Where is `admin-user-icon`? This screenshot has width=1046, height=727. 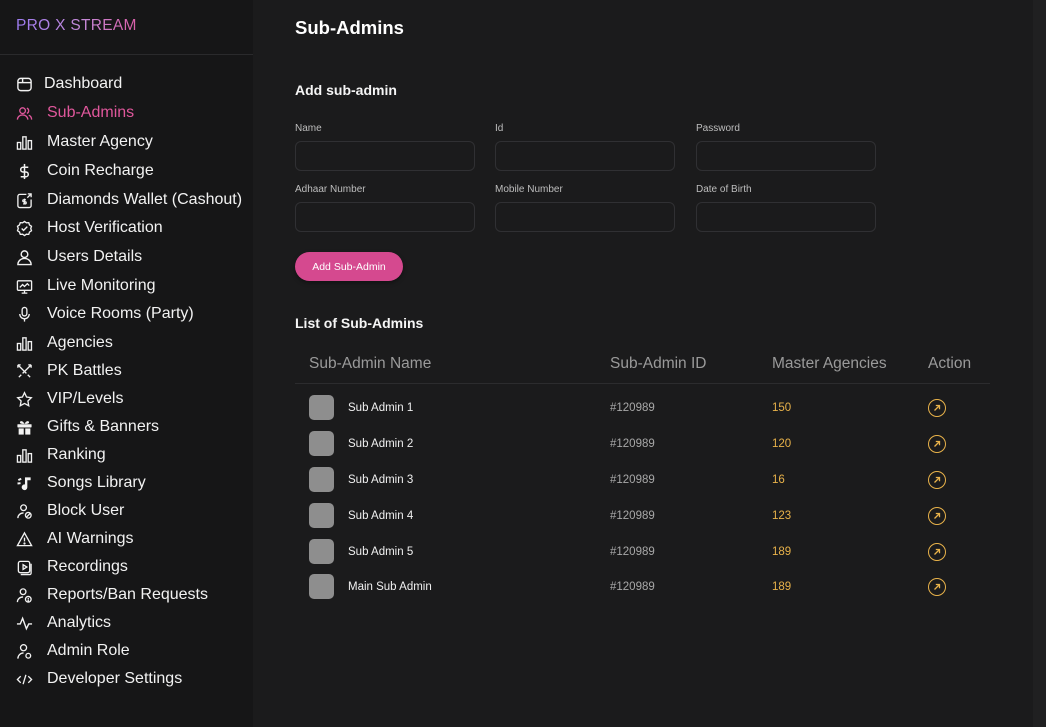 admin-user-icon is located at coordinates (24, 651).